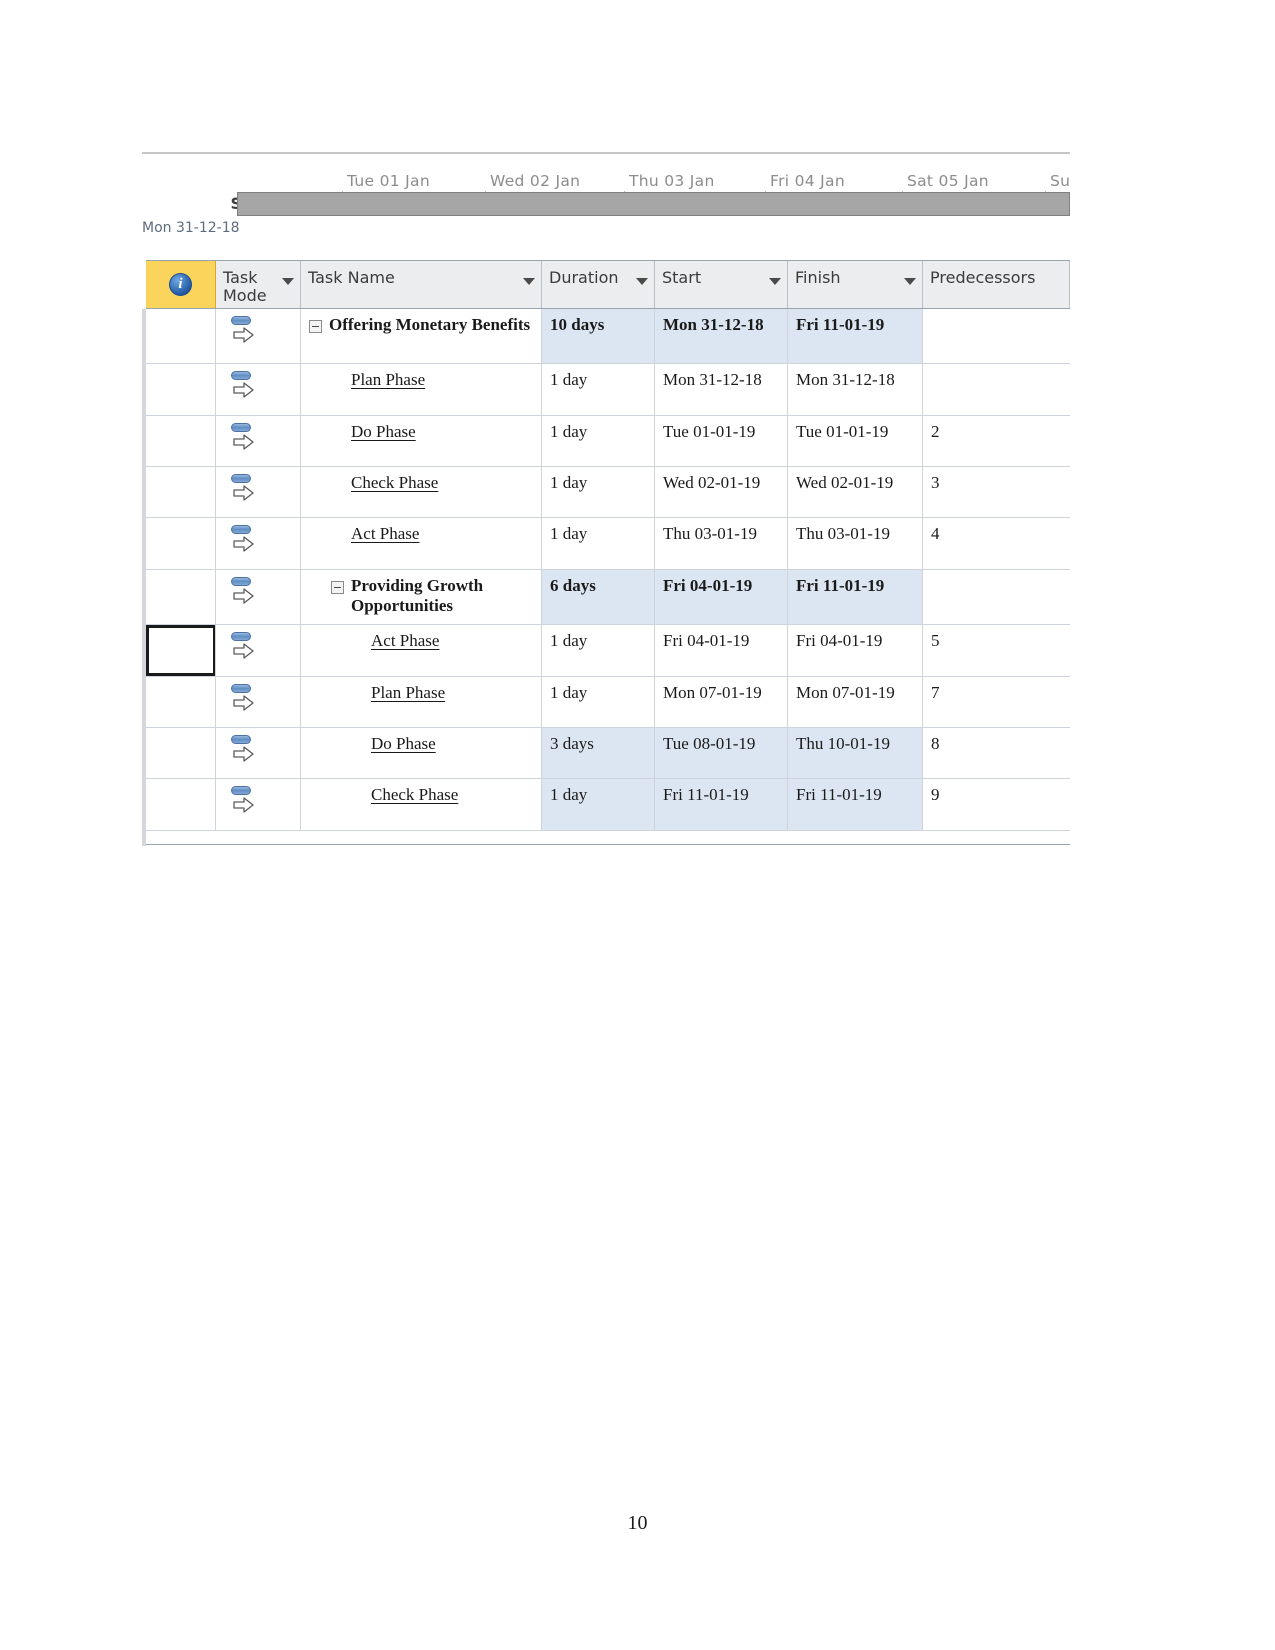  Describe the element at coordinates (855, 492) in the screenshot. I see `task-finish-cell: Wed 02-01-19` at that location.